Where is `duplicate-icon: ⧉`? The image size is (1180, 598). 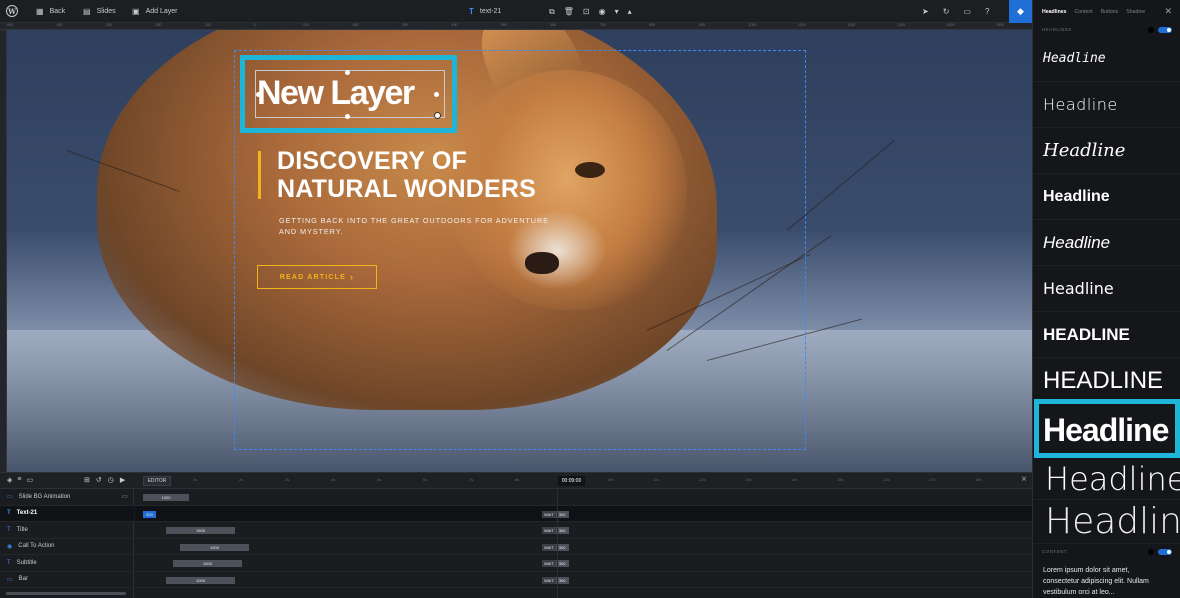 duplicate-icon: ⧉ is located at coordinates (552, 11).